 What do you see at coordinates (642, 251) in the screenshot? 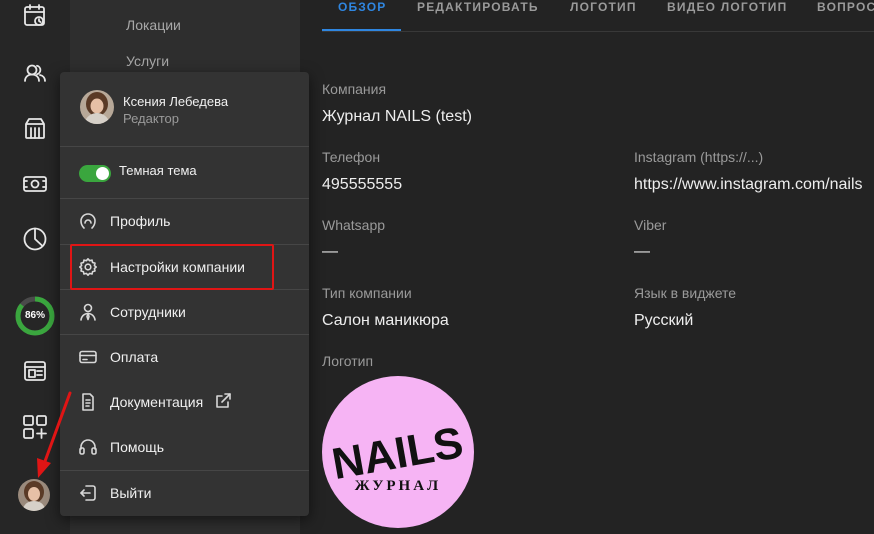
I see `viber-value: —` at bounding box center [642, 251].